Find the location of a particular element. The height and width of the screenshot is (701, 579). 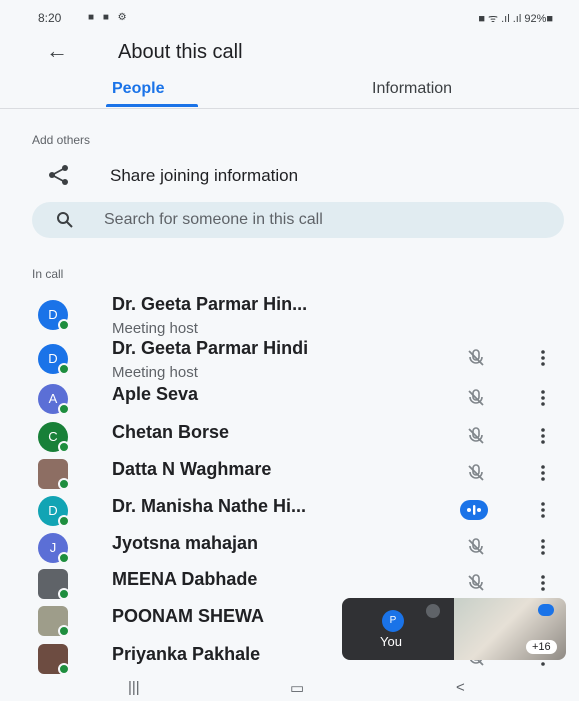

share-joining-info-button: Share joining information is located at coordinates (289, 178).